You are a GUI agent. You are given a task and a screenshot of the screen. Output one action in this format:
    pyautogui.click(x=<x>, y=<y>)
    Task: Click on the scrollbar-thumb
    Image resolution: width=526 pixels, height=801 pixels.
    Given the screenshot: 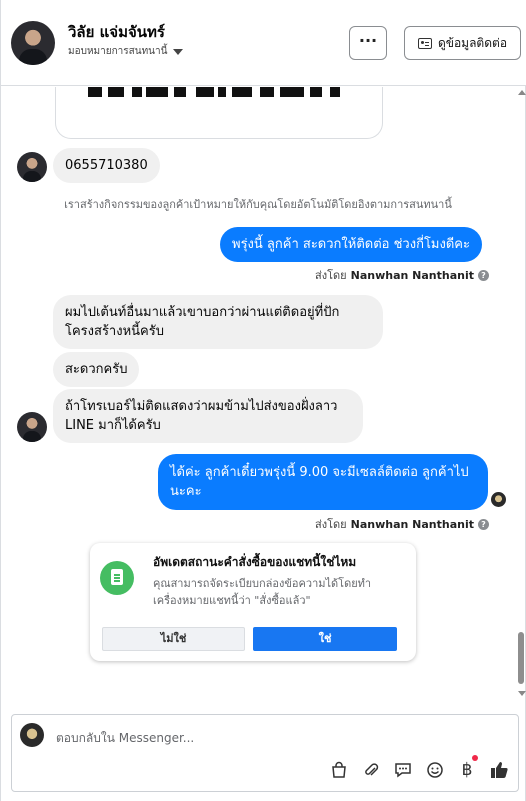 What is the action you would take?
    pyautogui.click(x=521, y=658)
    